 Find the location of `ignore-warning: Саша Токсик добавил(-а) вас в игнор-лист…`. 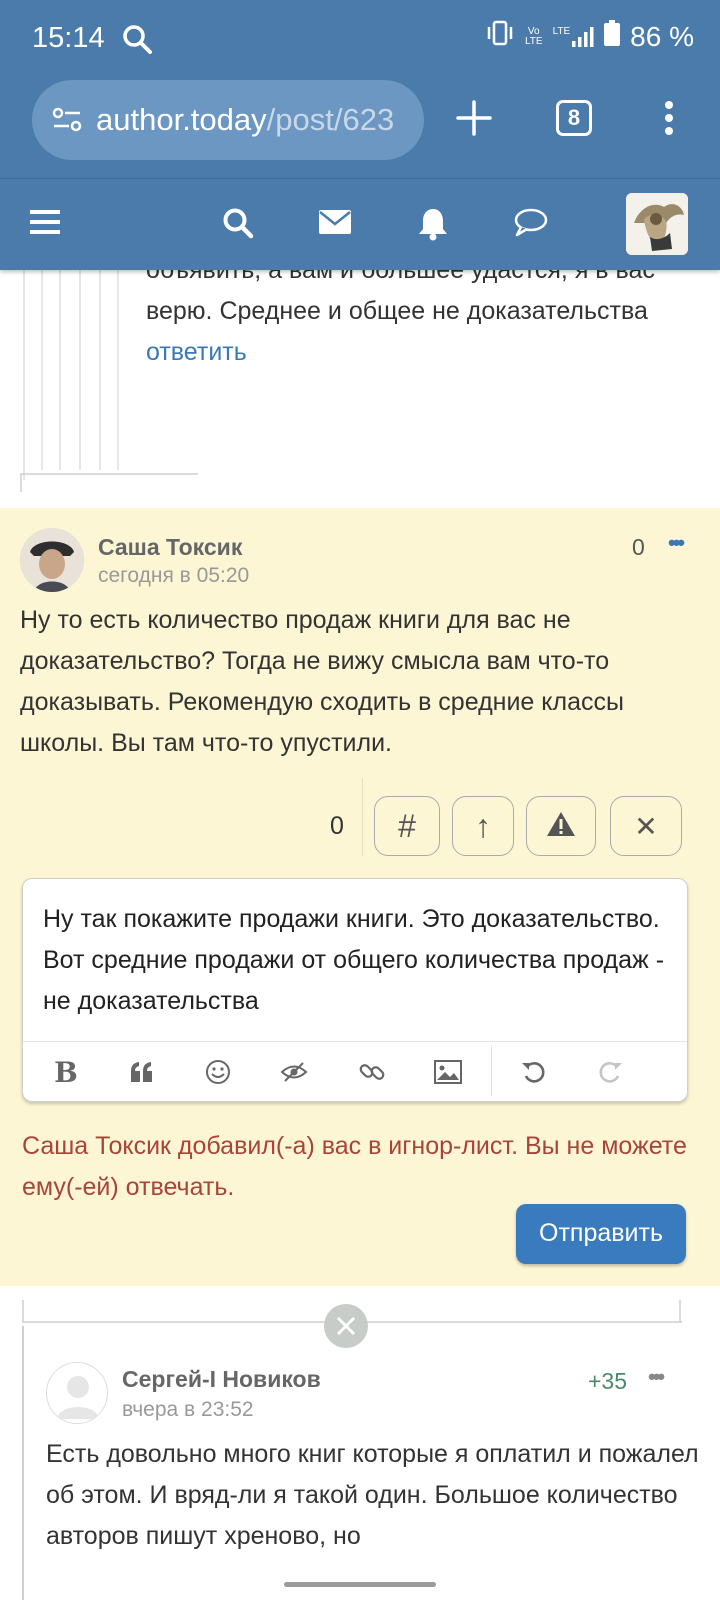

ignore-warning: Саша Токсик добавил(-а) вас в игнор-лист… is located at coordinates (354, 1166).